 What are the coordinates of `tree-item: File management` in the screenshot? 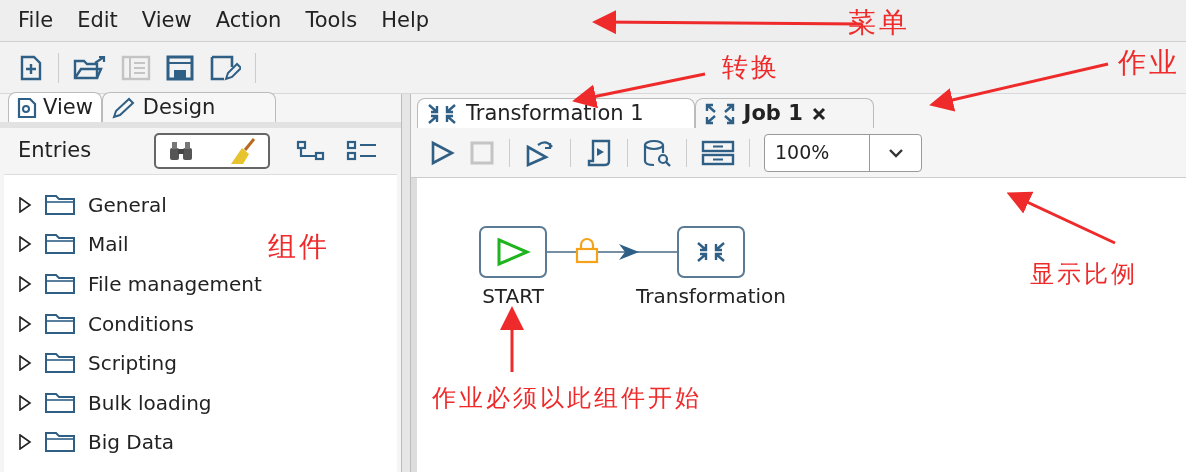 It's located at (175, 284).